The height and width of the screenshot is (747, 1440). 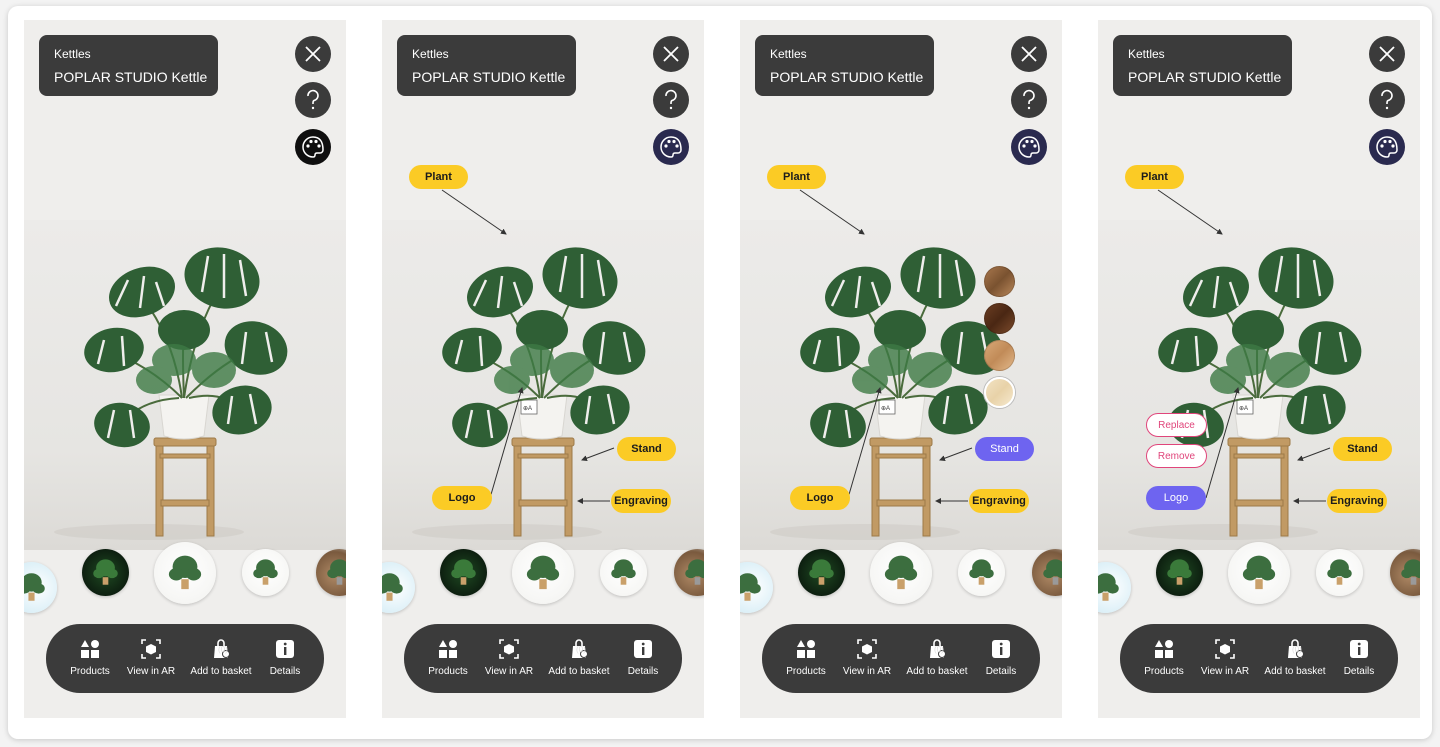 What do you see at coordinates (806, 671) in the screenshot?
I see `products-label: Products` at bounding box center [806, 671].